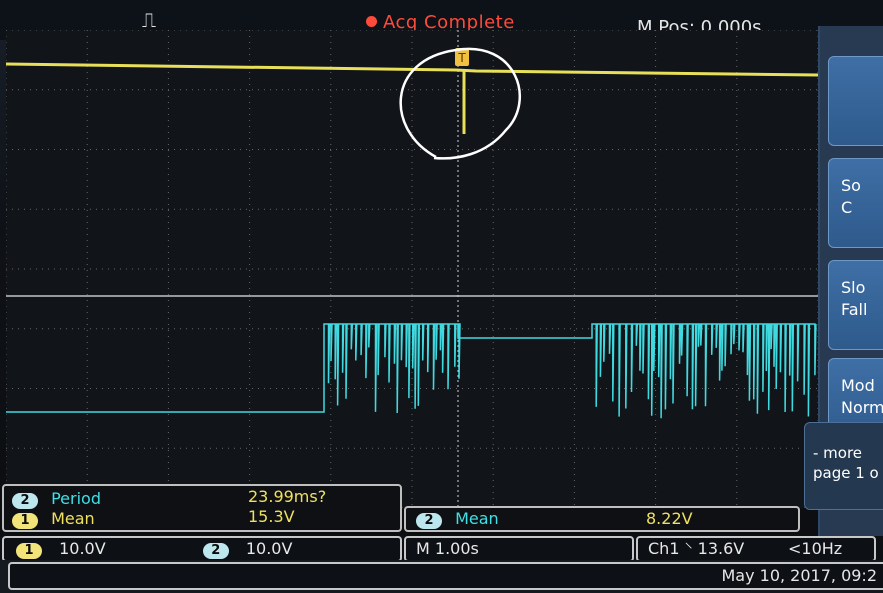 Image resolution: width=883 pixels, height=593 pixels. I want to click on acquisition-status-dot-icon, so click(371, 21).